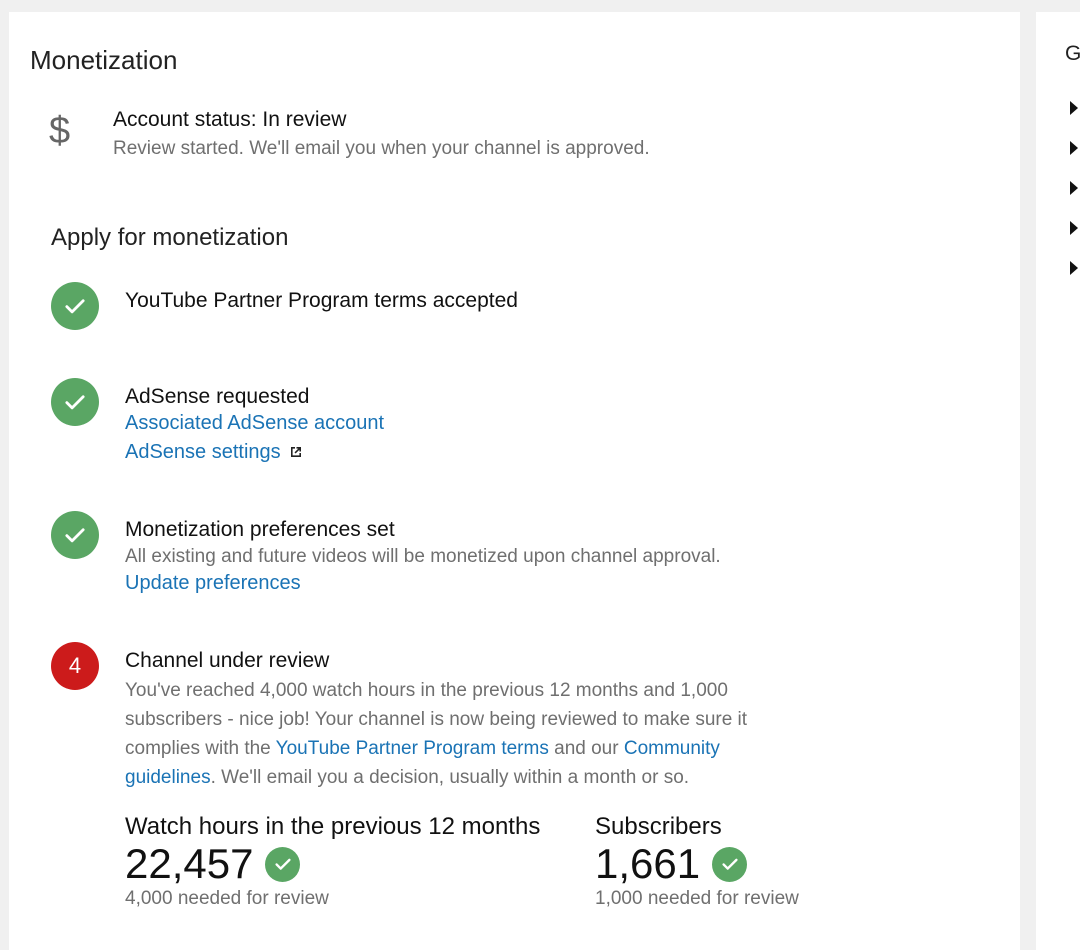  Describe the element at coordinates (254, 423) in the screenshot. I see `associated-adsense-account-link: Associated AdSense account` at that location.